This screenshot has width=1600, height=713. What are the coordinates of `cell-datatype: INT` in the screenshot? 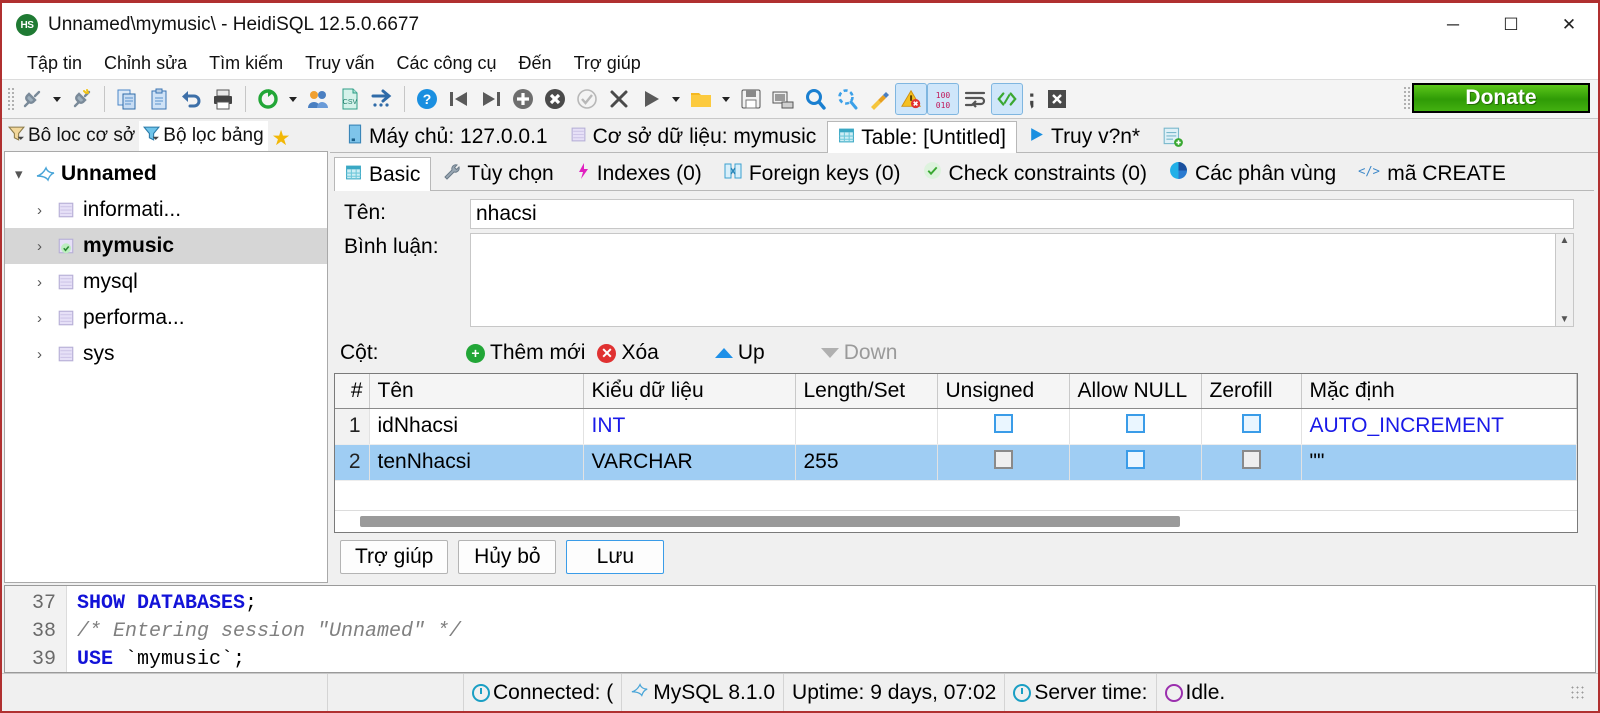 It's located at (689, 426).